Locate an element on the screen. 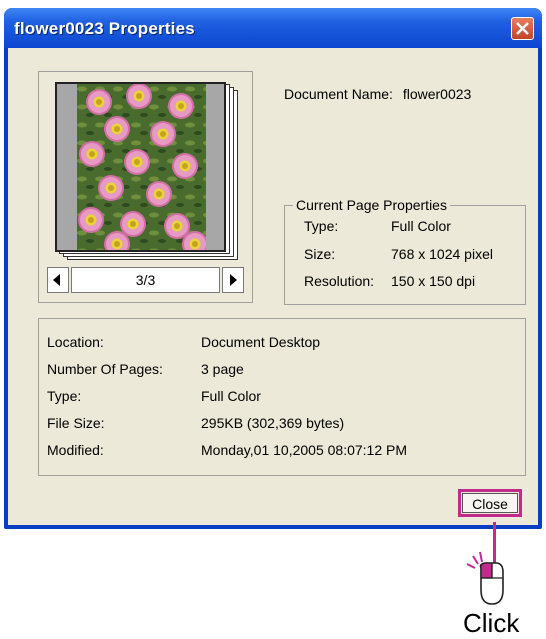 Image resolution: width=546 pixels, height=639 pixels. previous-page-button is located at coordinates (58, 280).